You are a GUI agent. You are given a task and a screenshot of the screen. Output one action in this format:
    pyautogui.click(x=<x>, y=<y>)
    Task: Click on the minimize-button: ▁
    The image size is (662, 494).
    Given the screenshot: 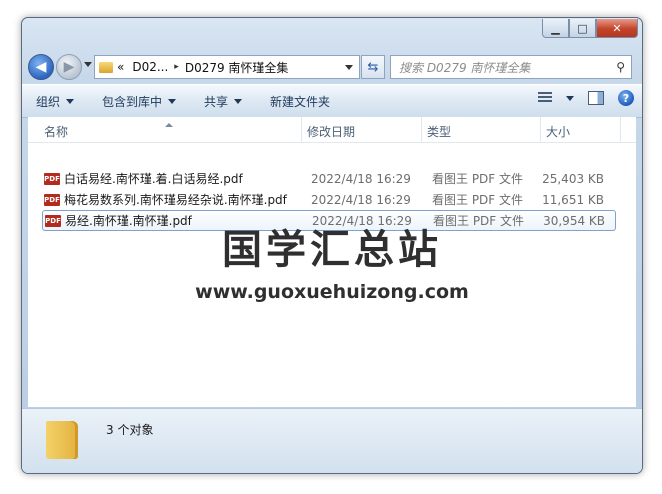 What is the action you would take?
    pyautogui.click(x=555, y=28)
    